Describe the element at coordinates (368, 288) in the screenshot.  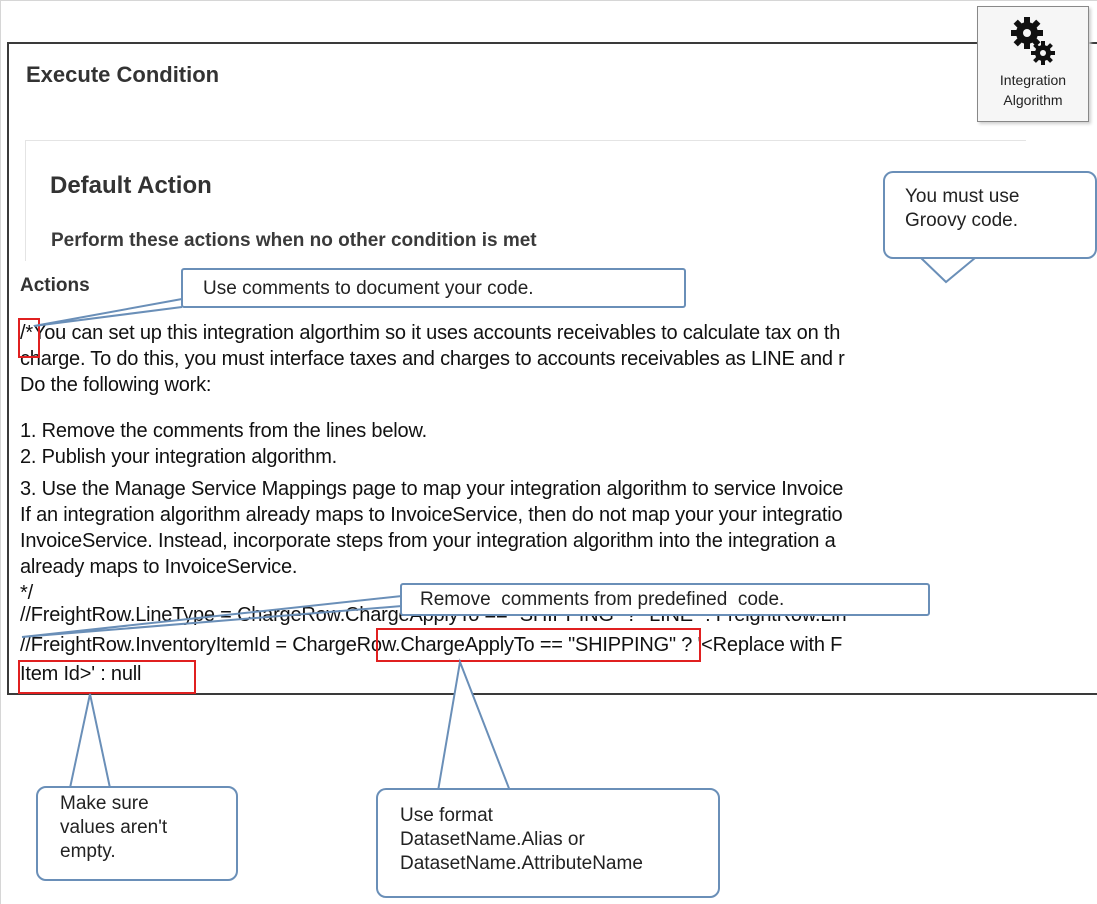
I see `callout-comments-text: Use comments to document your code.` at that location.